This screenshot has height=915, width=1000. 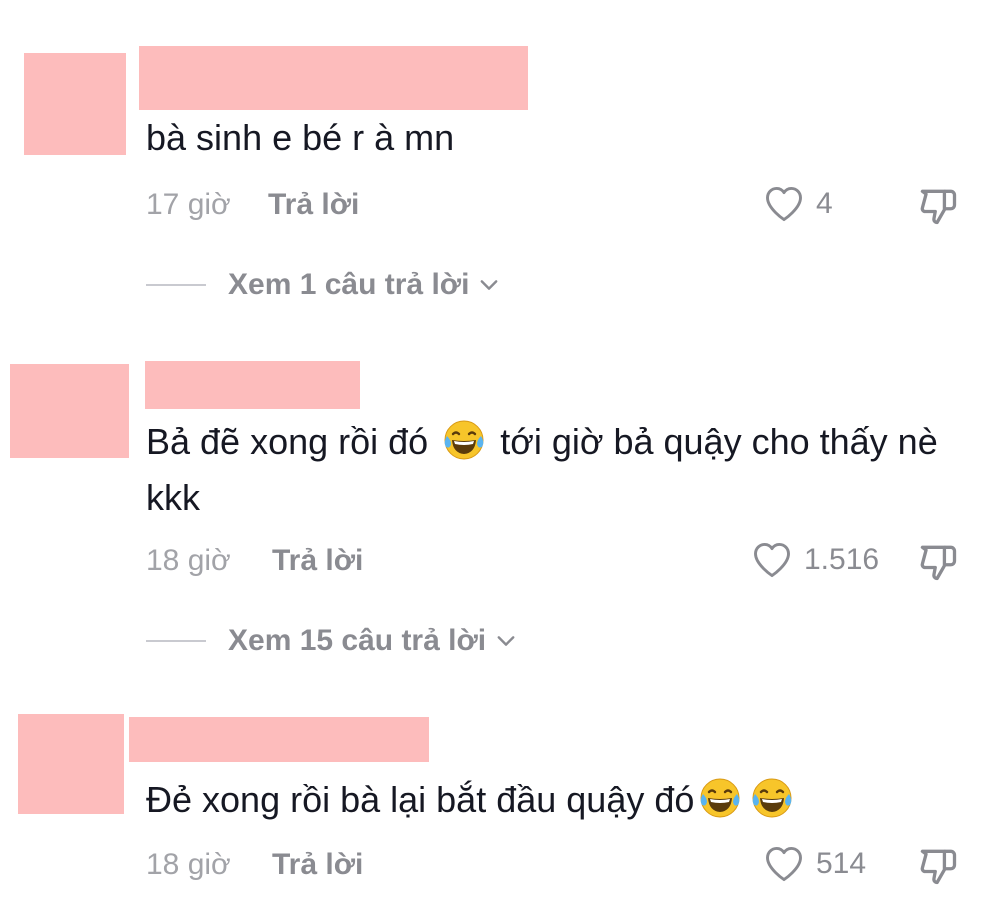 I want to click on view-replies-button: Xem 1 câu trả lời, so click(x=323, y=285).